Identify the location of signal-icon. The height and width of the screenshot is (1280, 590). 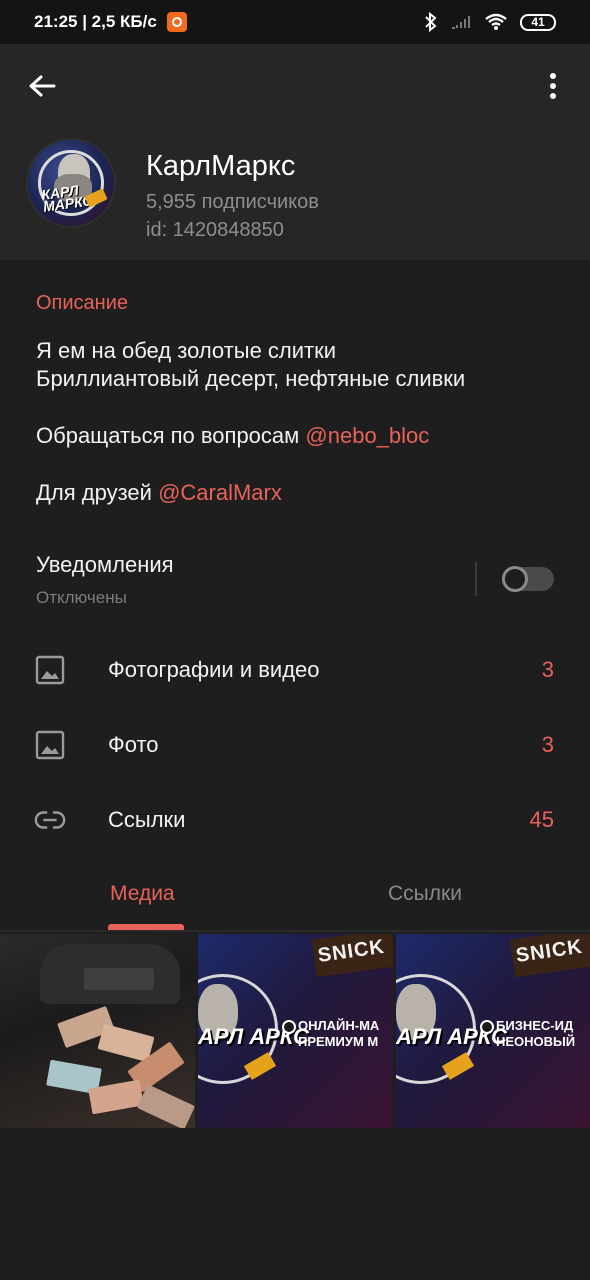
(461, 22).